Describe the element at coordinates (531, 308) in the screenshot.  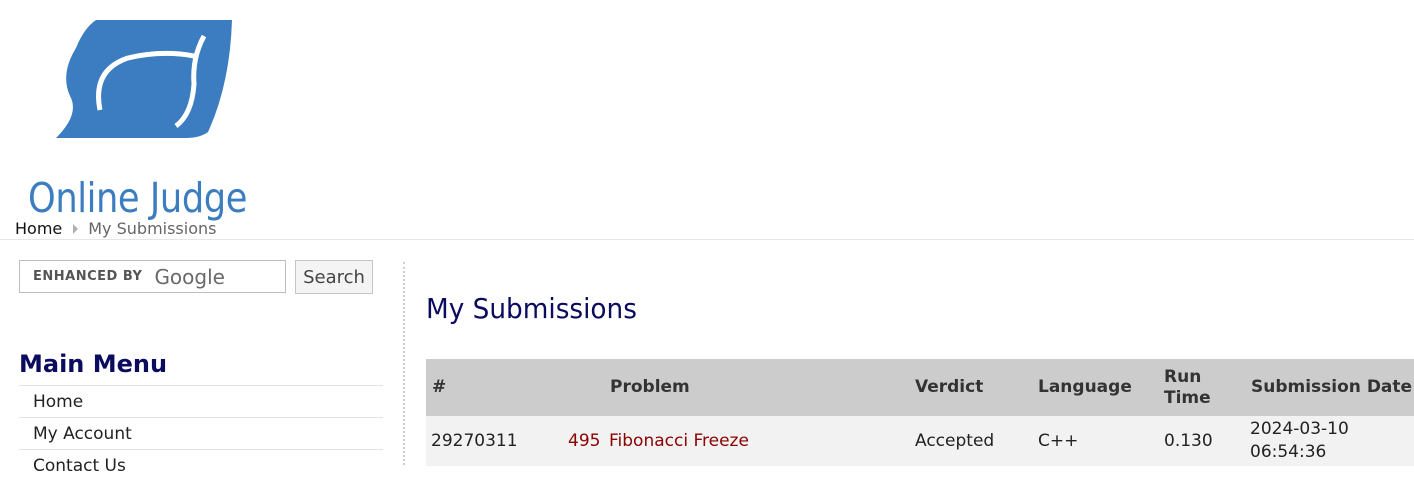
I see `page-title: My Submissions` at that location.